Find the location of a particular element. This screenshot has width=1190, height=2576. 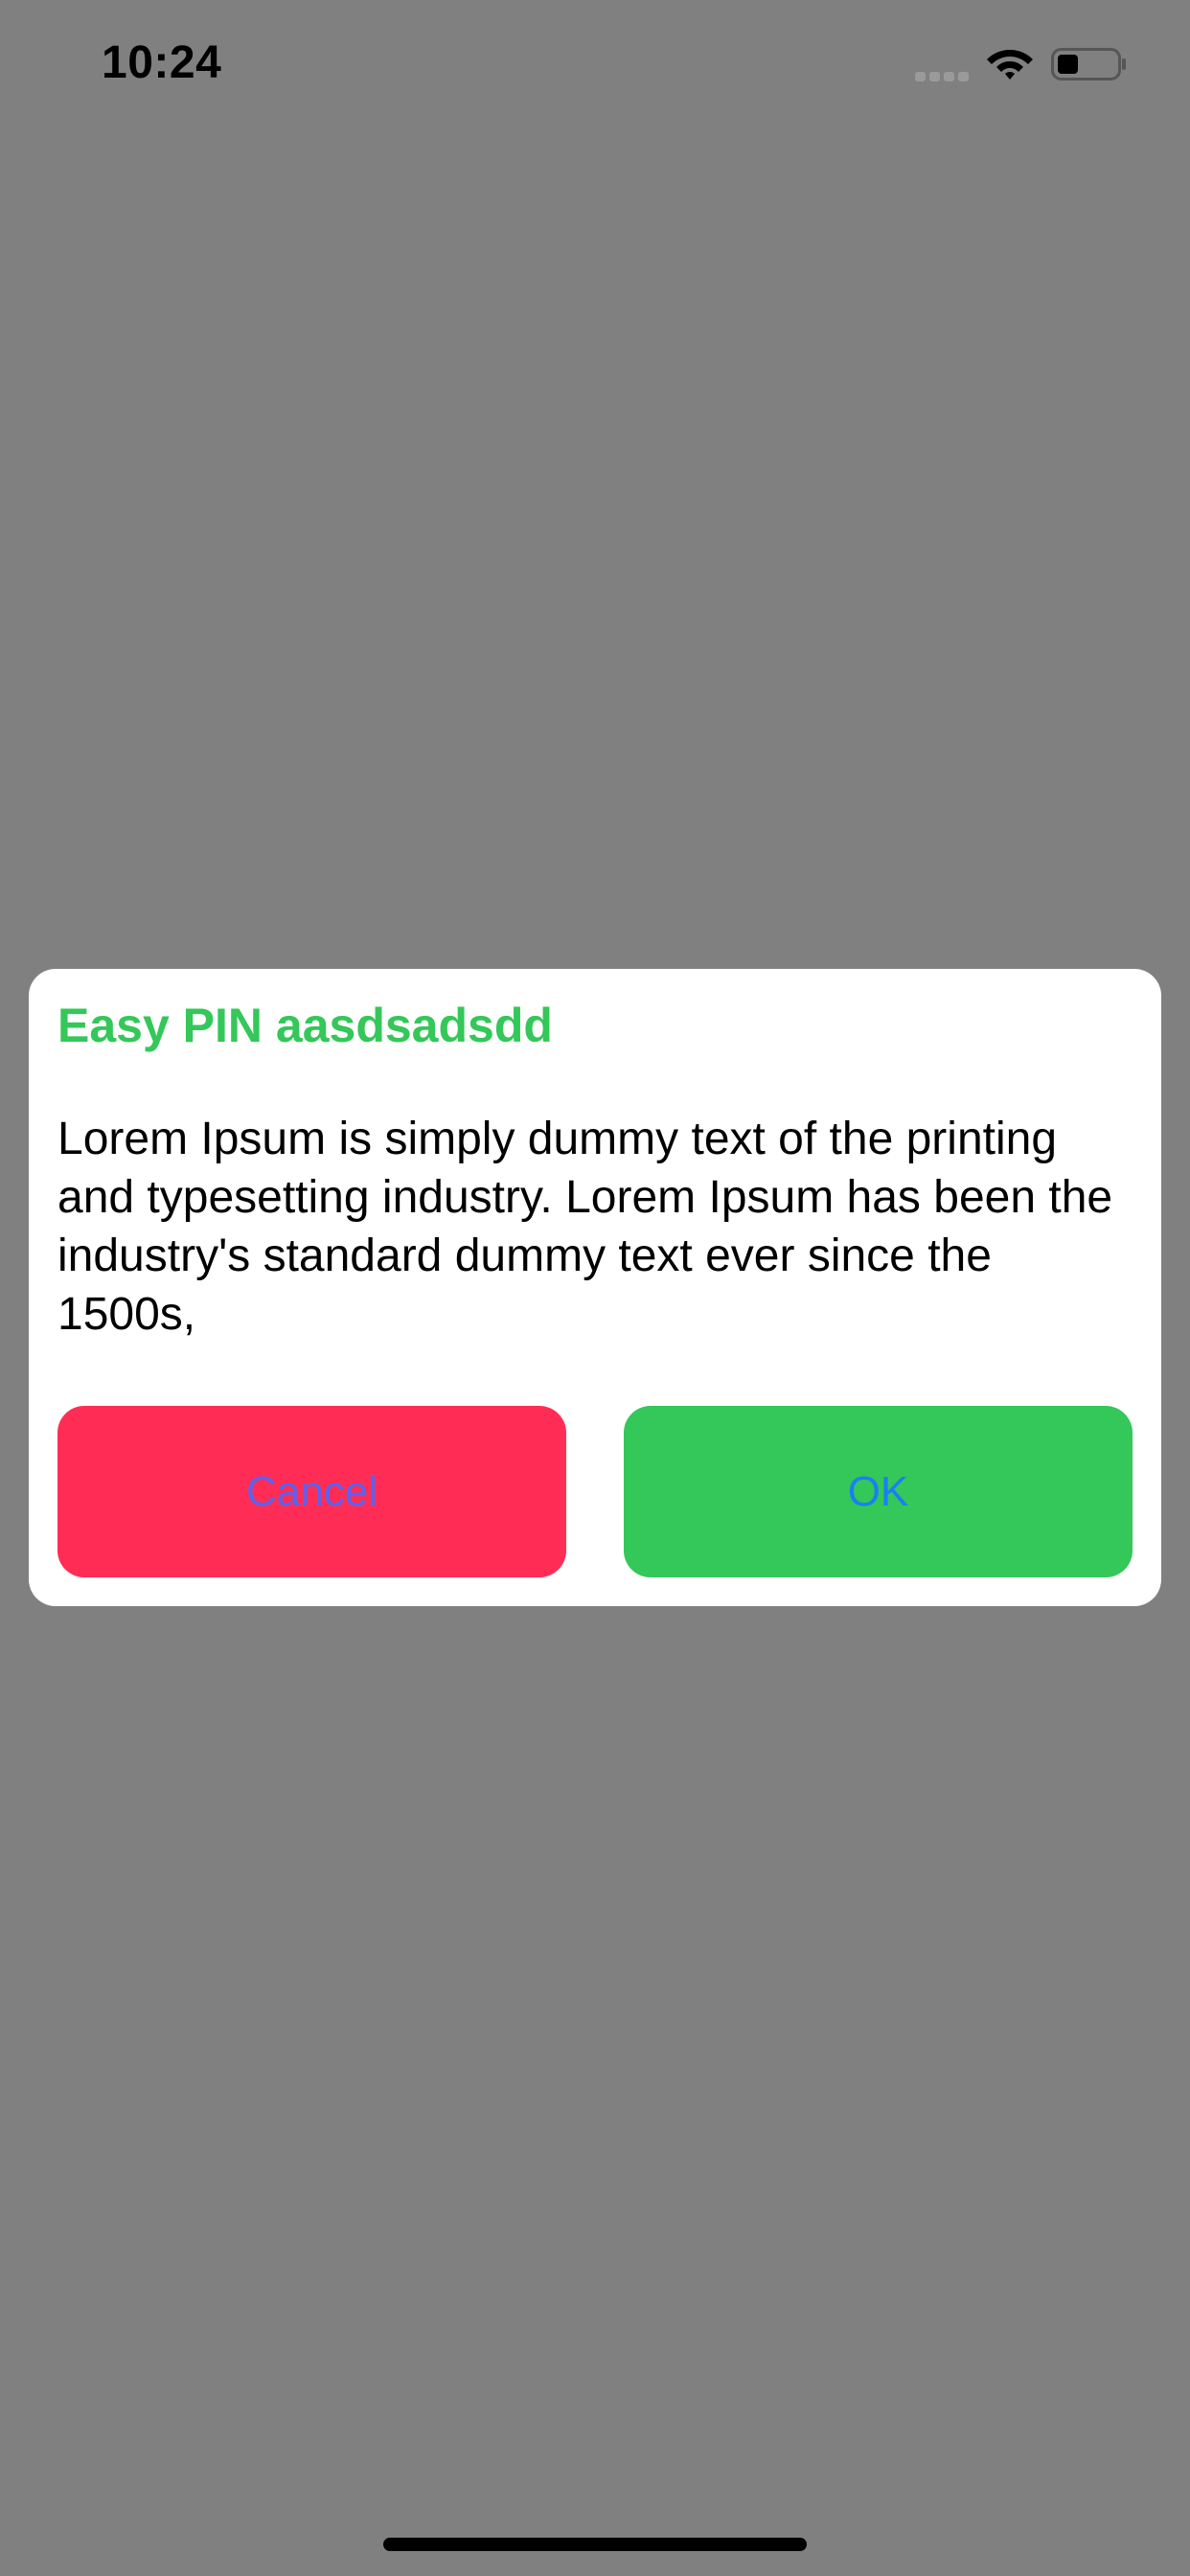

cellular-signal-icon is located at coordinates (942, 76).